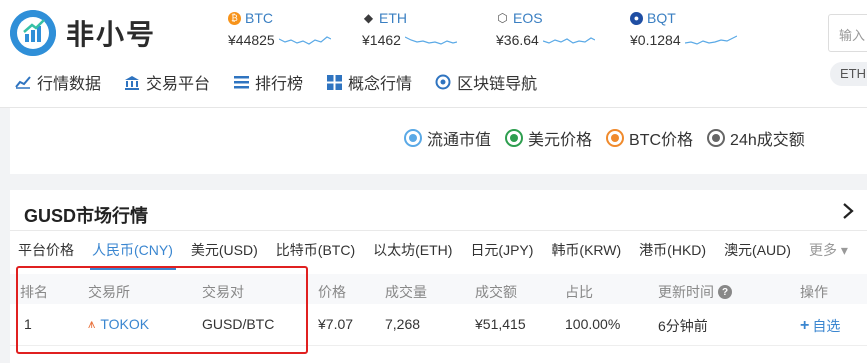  I want to click on nav-label: 排行榜, so click(279, 84).